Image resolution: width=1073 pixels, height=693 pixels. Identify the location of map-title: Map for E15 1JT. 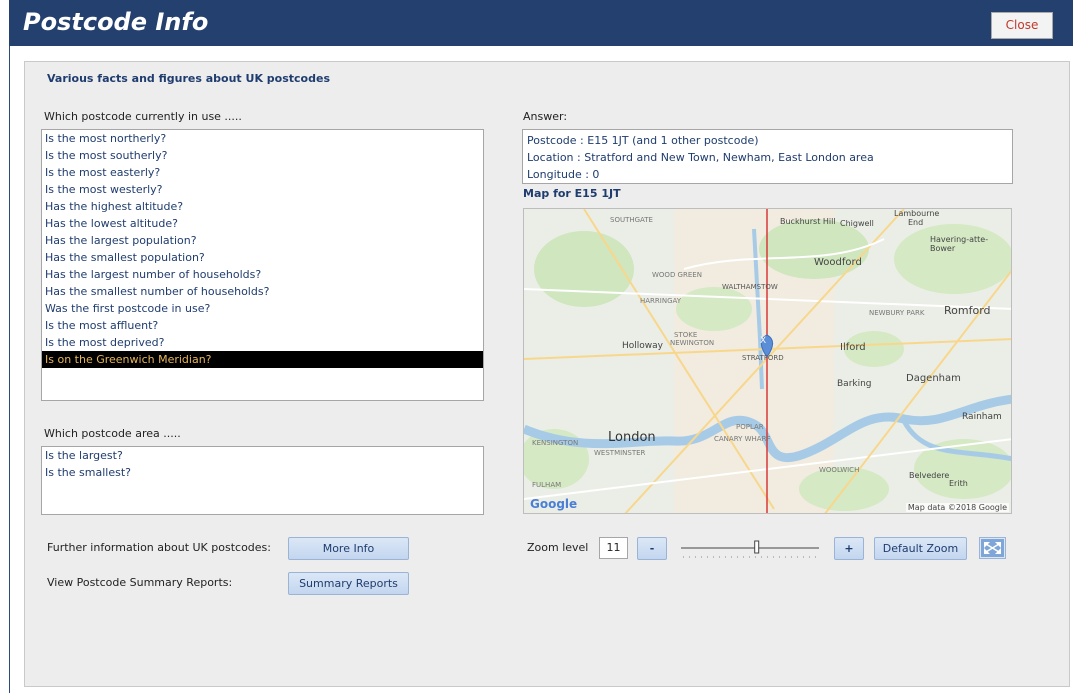
(572, 193).